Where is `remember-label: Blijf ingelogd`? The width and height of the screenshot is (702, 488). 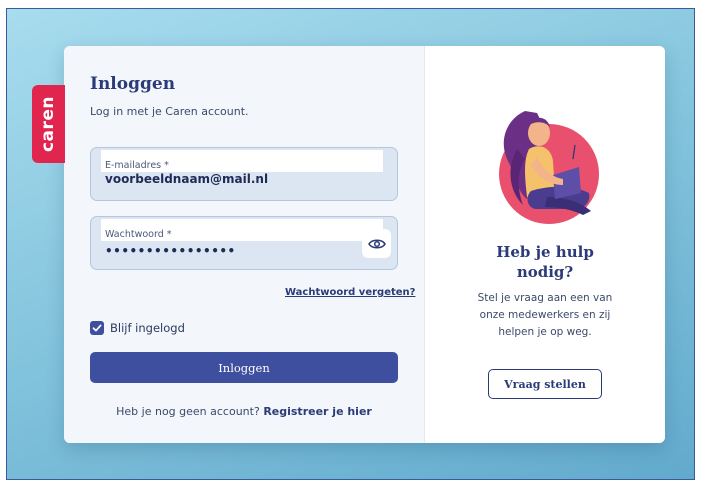 remember-label: Blijf ingelogd is located at coordinates (147, 328).